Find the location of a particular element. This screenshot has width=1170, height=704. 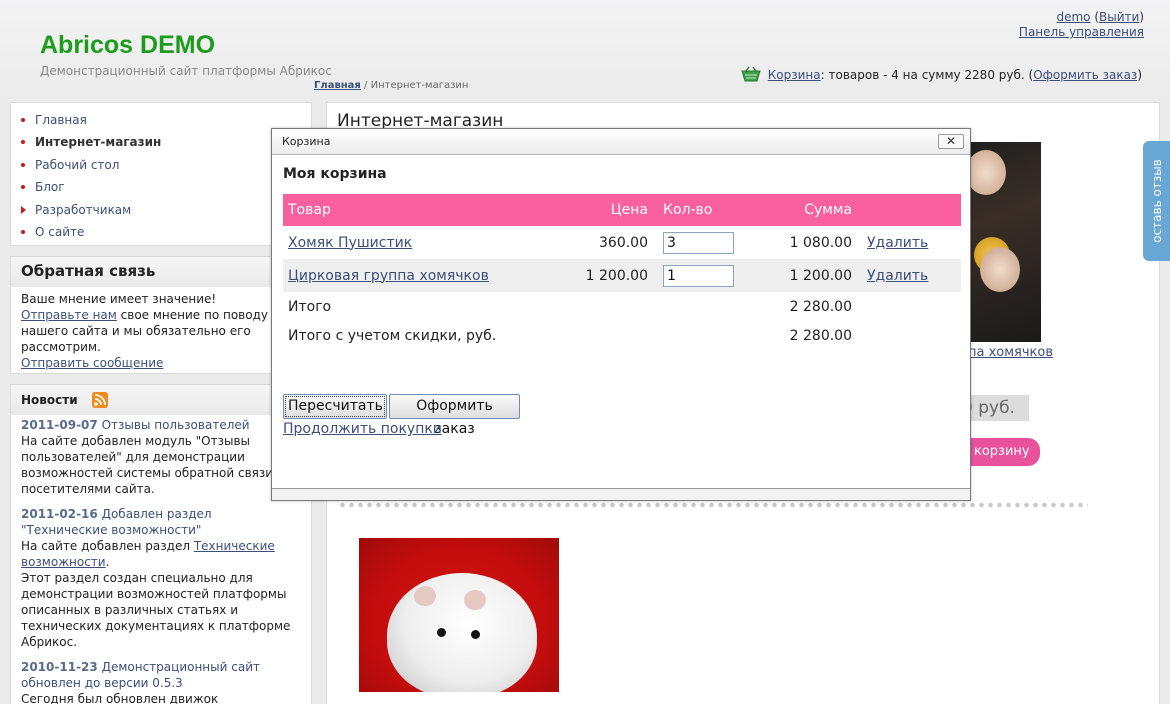

feedback-side-tab: оставь отзыв is located at coordinates (1156, 201).